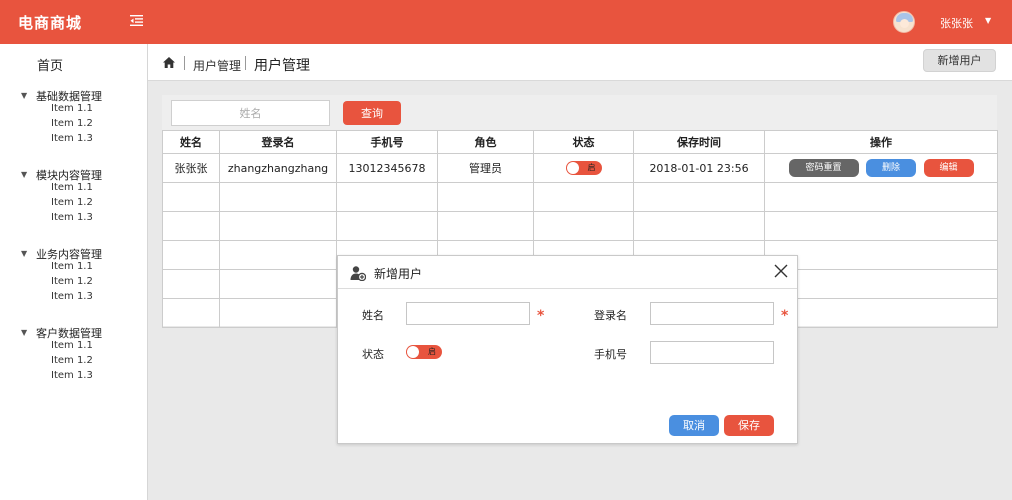  What do you see at coordinates (485, 168) in the screenshot?
I see `cell-role: 管理员` at bounding box center [485, 168].